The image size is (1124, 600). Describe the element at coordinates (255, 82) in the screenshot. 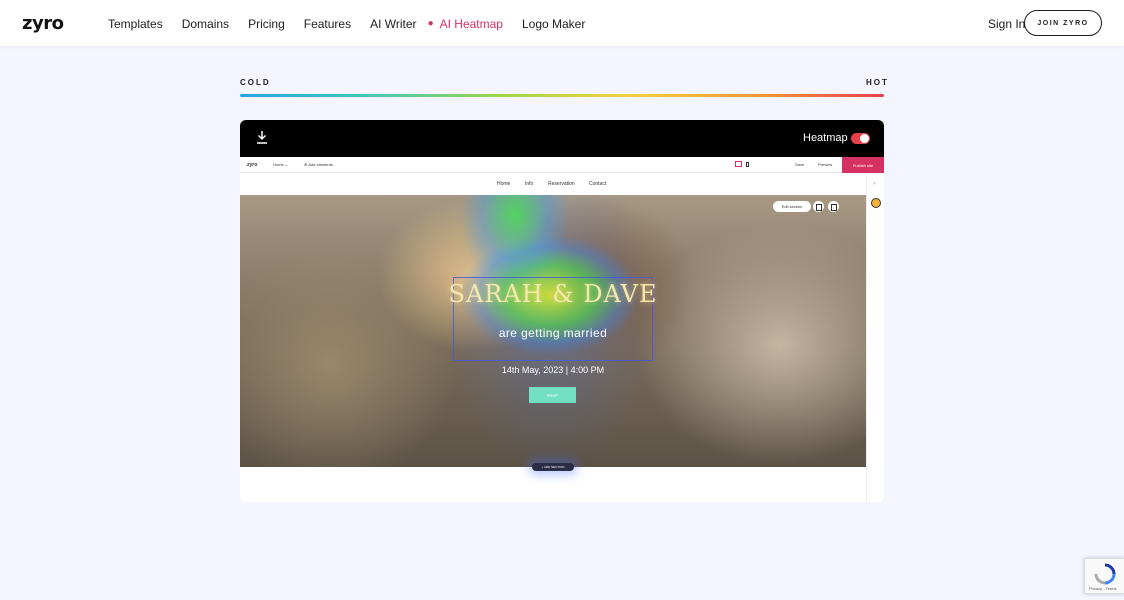

I see `scale-cold-label: COLD` at that location.